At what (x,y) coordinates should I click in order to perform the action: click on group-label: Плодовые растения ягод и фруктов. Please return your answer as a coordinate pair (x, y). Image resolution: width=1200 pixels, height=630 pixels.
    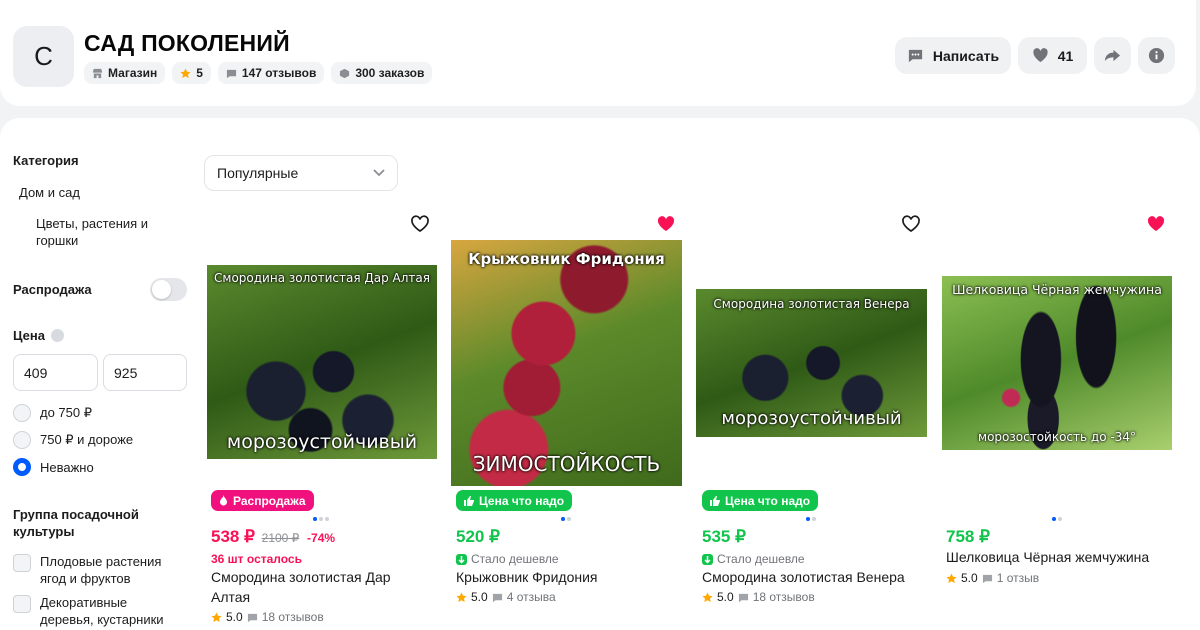
    Looking at the image, I should click on (100, 570).